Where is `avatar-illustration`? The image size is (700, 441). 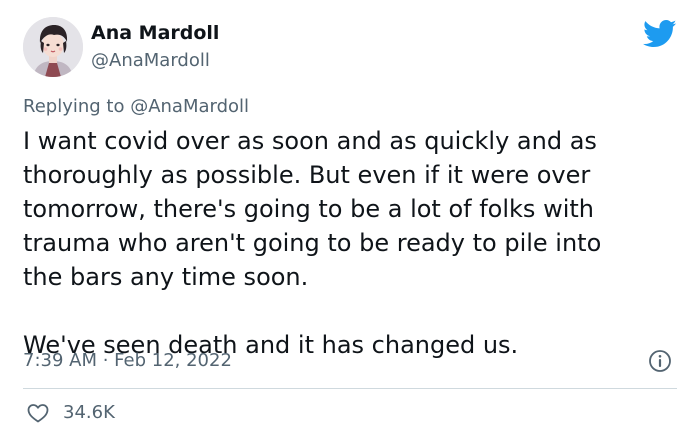 avatar-illustration is located at coordinates (53, 47).